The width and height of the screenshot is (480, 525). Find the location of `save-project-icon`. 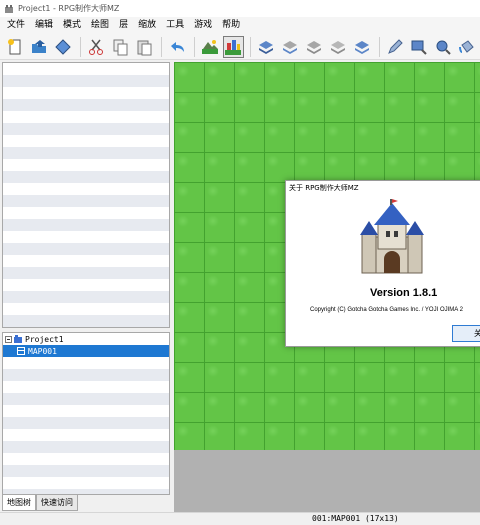

save-project-icon is located at coordinates (63, 46).